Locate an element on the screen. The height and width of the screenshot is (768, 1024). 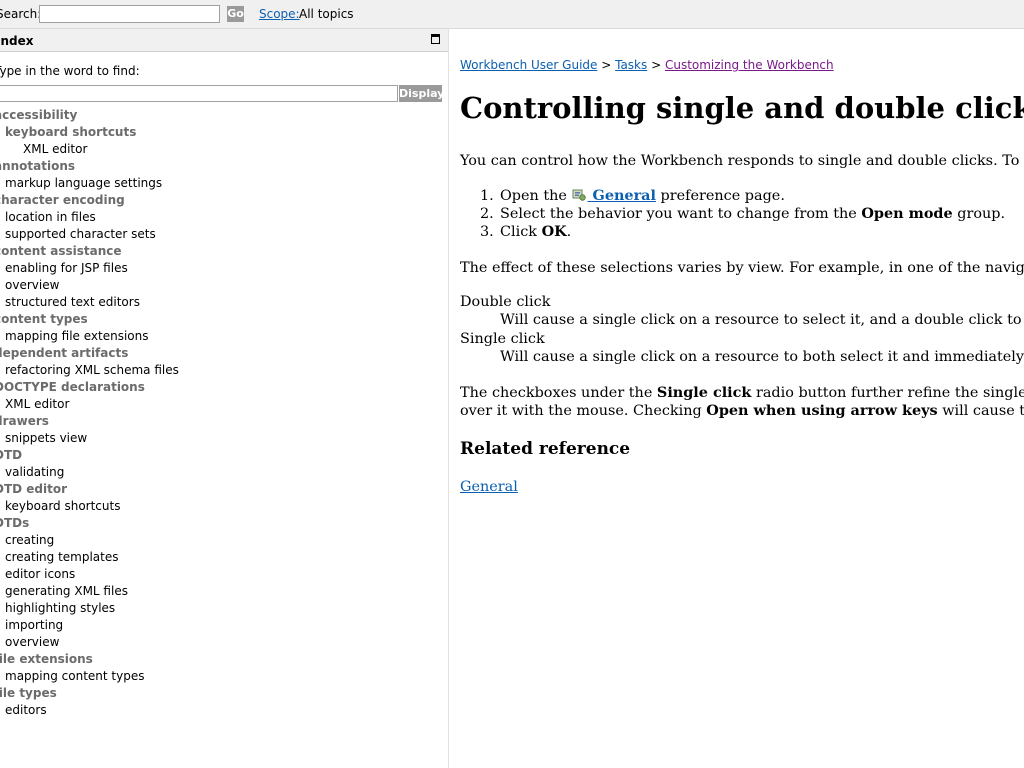
maximize-icon is located at coordinates (435, 39).